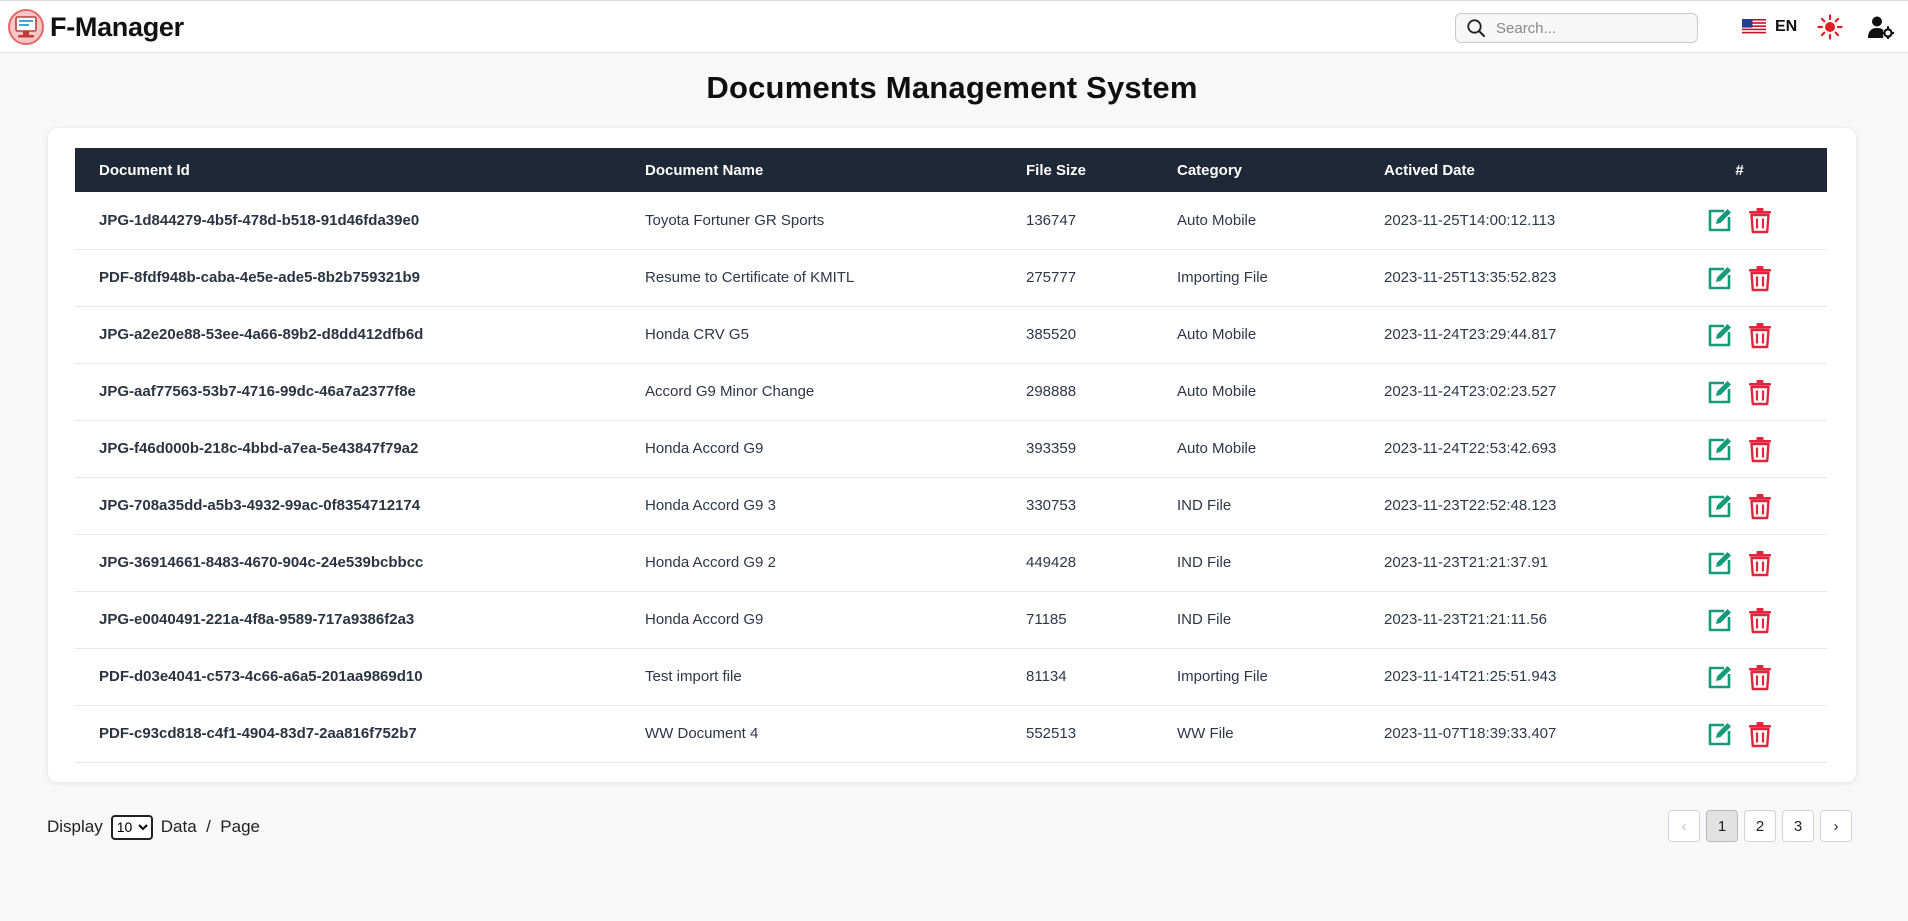 The width and height of the screenshot is (1908, 921). What do you see at coordinates (257, 391) in the screenshot?
I see `cell-document-id: JPG-aaf77563-53b7-4716-99dc-46a7a2377f8e` at bounding box center [257, 391].